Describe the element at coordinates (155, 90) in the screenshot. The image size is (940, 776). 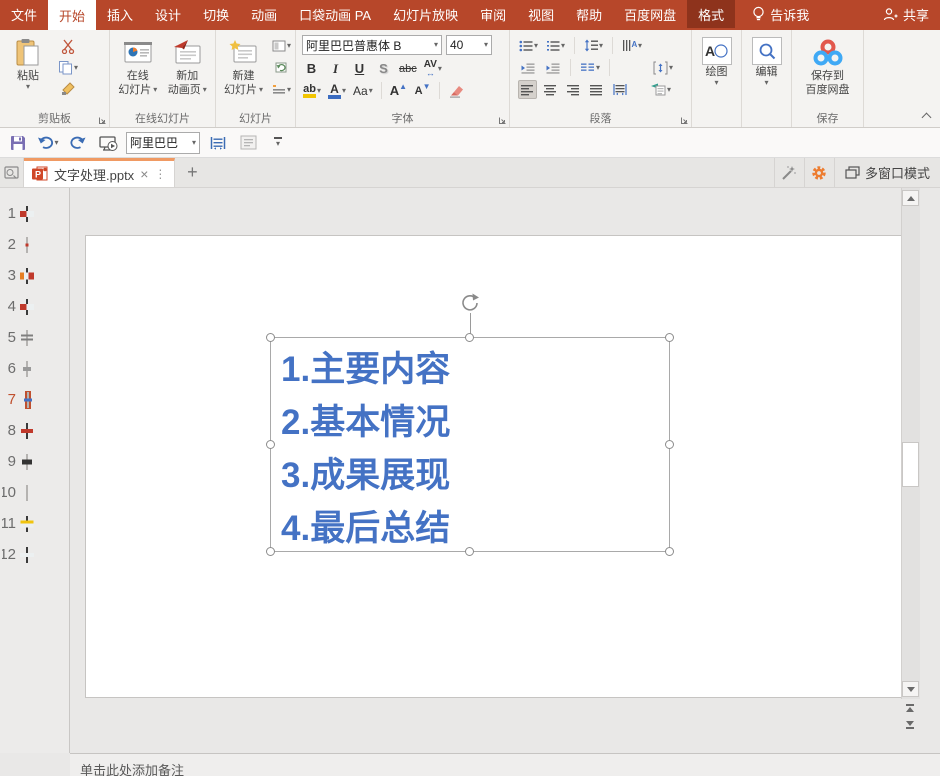
I see `online-slides-dropdown-icon: ▾` at that location.